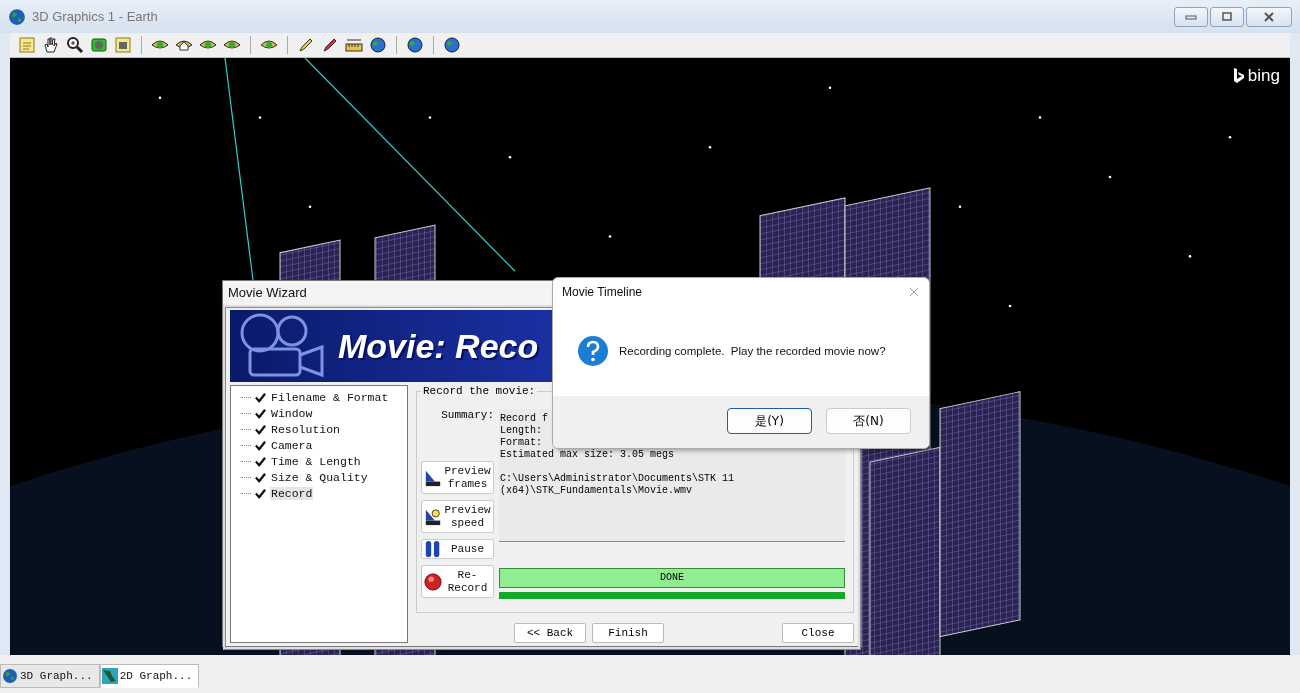 This screenshot has height=693, width=1300. Describe the element at coordinates (521, 431) in the screenshot. I see `summary-line: Length:` at that location.